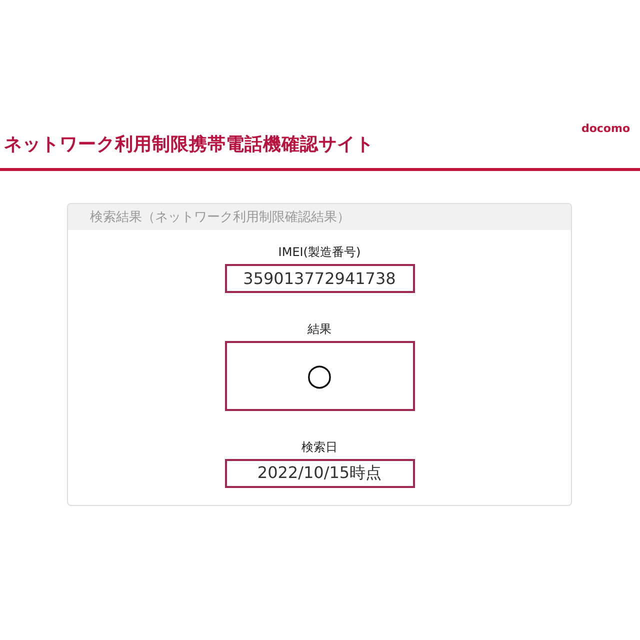  Describe the element at coordinates (320, 329) in the screenshot. I see `field-label: 結果` at that location.